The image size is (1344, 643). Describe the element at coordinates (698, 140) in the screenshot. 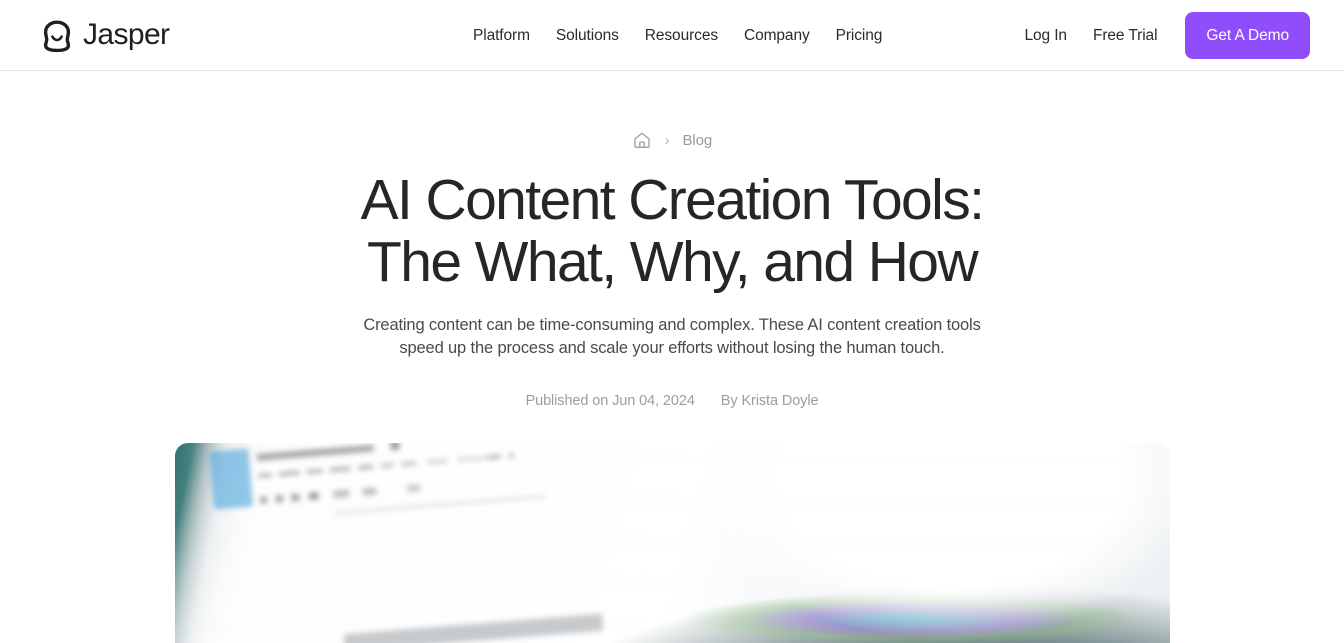

I see `breadcrumb-current: Blog` at that location.